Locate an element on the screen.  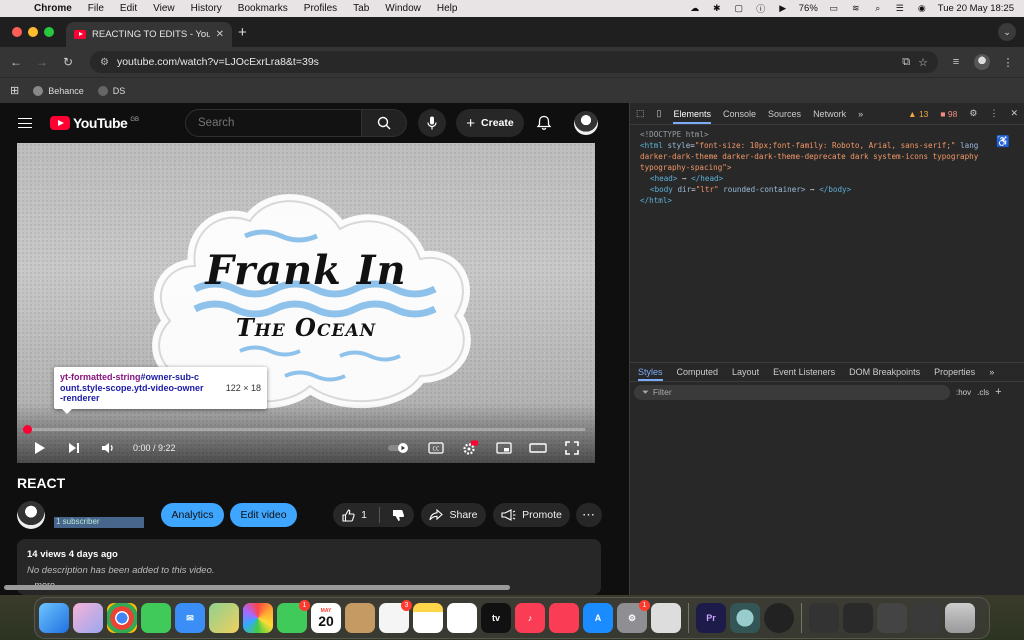
menu-file: File is located at coordinates (96, 8).